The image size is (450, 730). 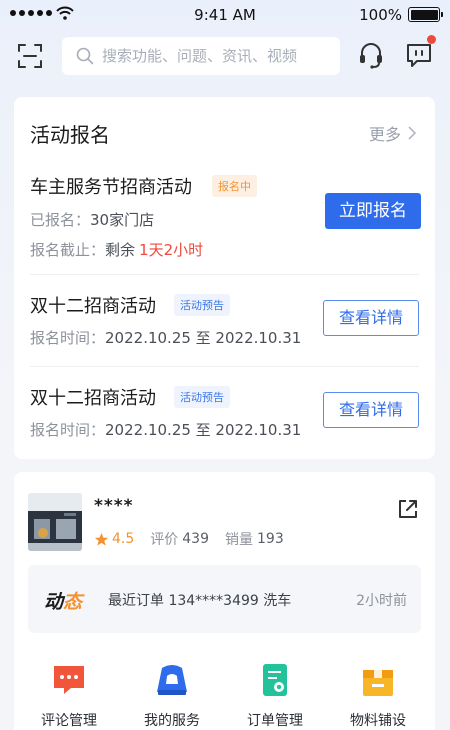 I want to click on signup-count-value: 30家门店, so click(x=122, y=220).